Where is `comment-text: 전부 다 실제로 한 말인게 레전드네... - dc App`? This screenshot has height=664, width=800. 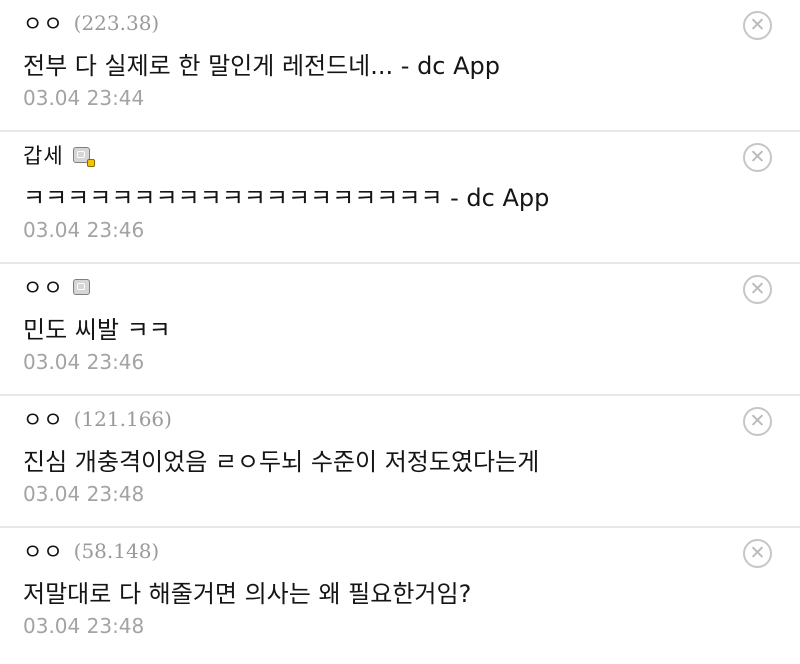 comment-text: 전부 다 실제로 한 말인게 레전드네... - dc App is located at coordinates (262, 66).